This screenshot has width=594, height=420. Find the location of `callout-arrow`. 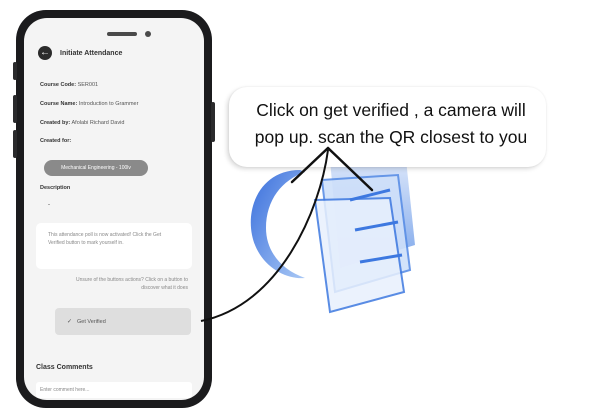

callout-arrow is located at coordinates (287, 234).